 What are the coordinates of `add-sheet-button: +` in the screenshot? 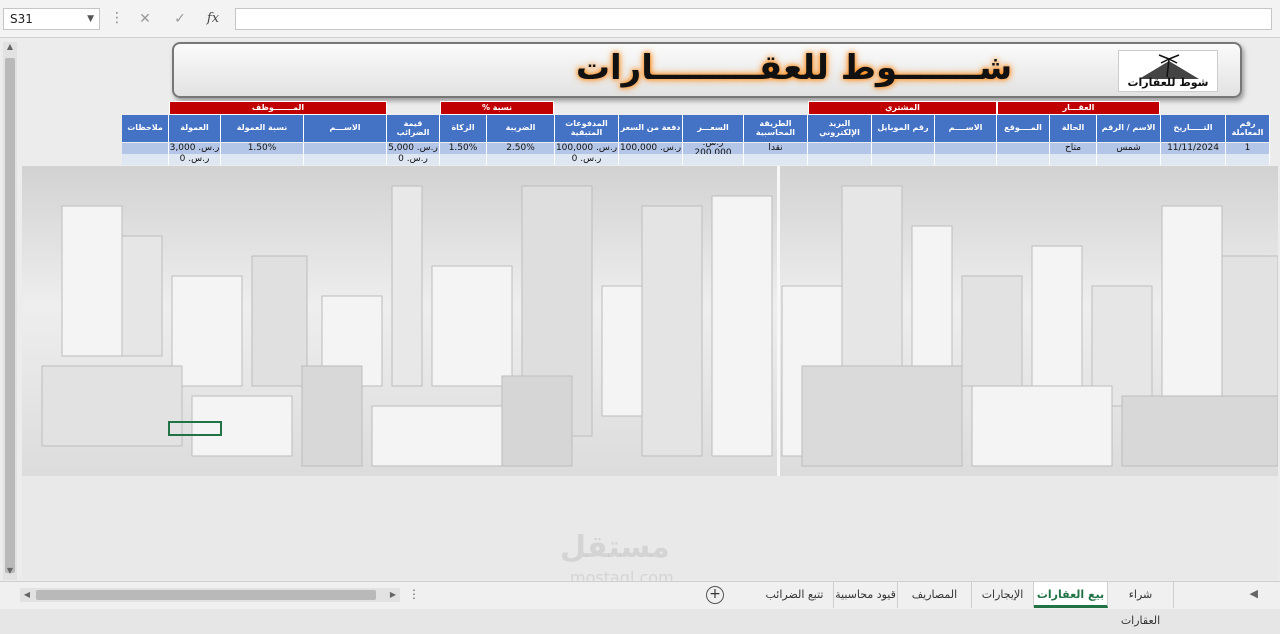 It's located at (715, 595).